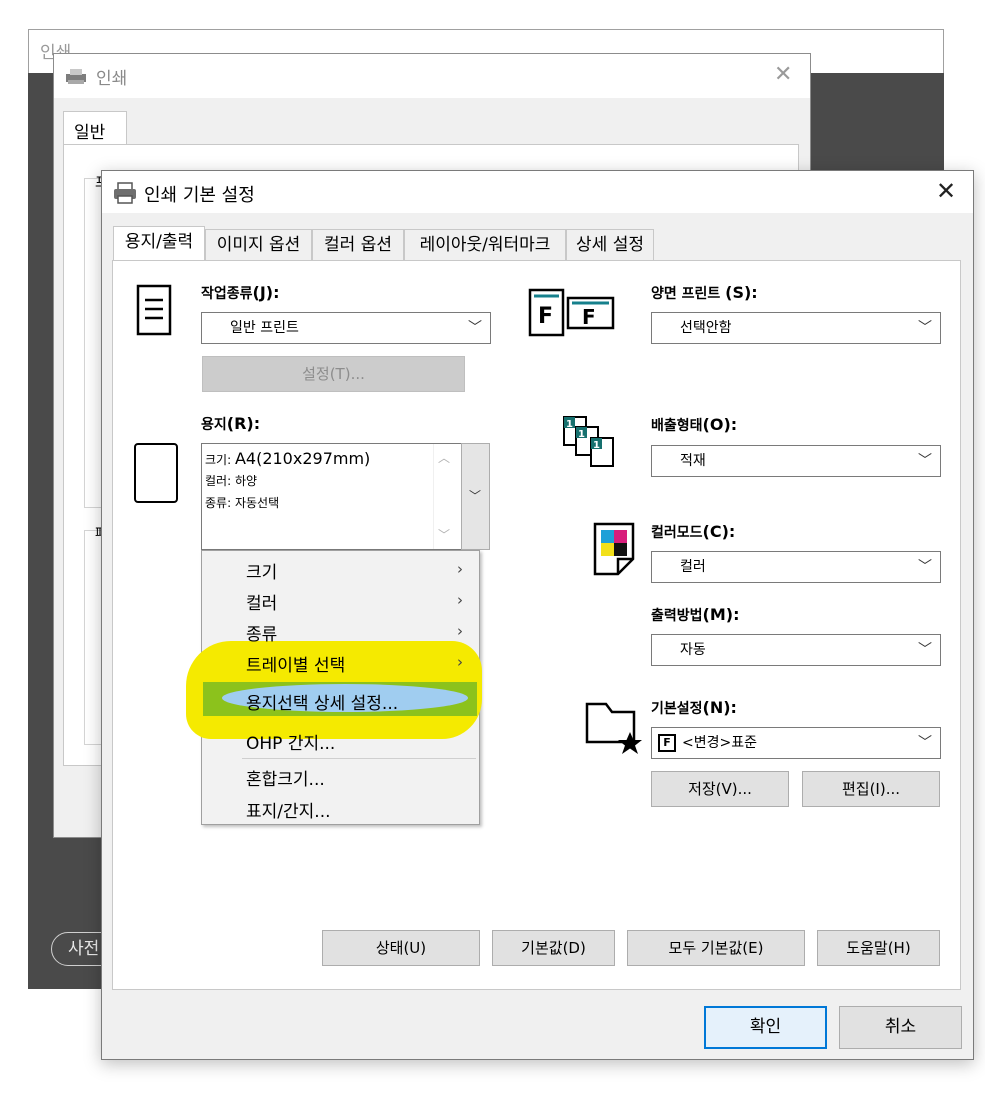 This screenshot has height=1096, width=985. What do you see at coordinates (610, 245) in the screenshot?
I see `tab-advanced: 상세 설정` at bounding box center [610, 245].